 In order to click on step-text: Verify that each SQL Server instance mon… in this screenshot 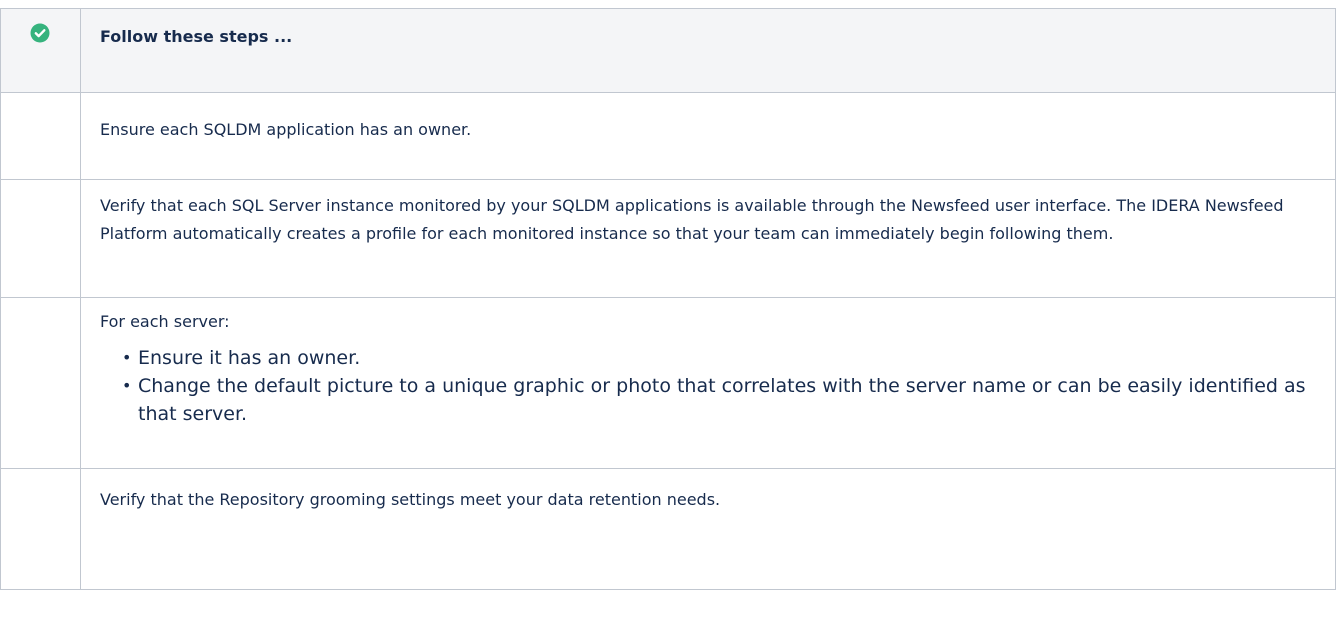, I will do `click(692, 219)`.